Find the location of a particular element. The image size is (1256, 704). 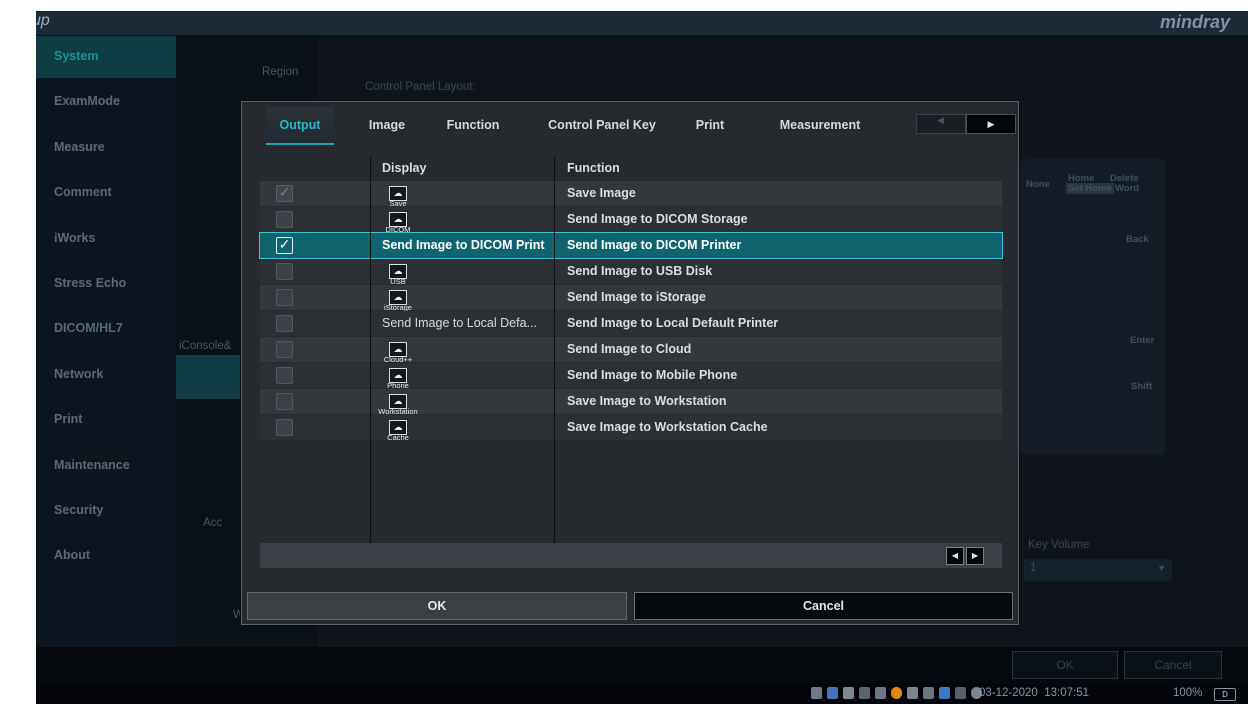

key-set-home: Set Home is located at coordinates (1090, 188).